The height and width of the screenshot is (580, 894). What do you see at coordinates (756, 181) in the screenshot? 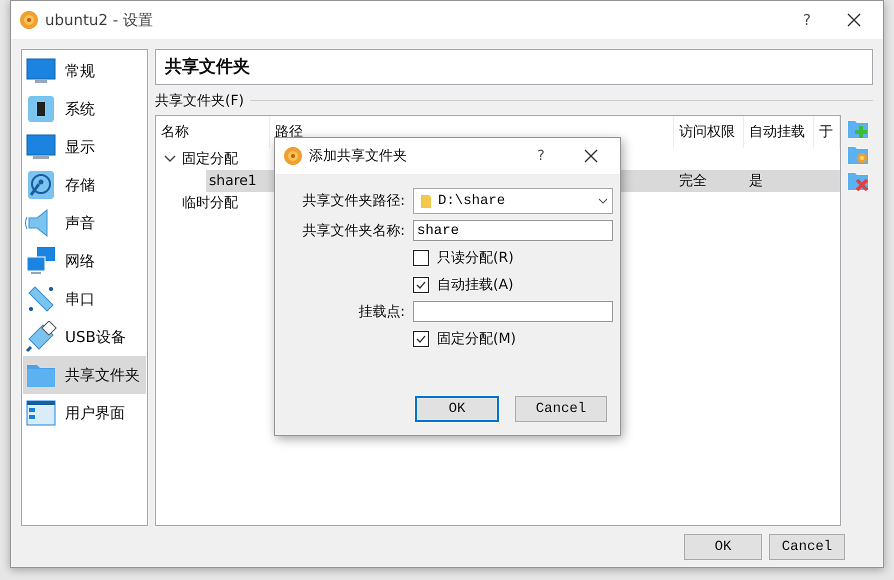
I see `table-cell-text: 是` at bounding box center [756, 181].